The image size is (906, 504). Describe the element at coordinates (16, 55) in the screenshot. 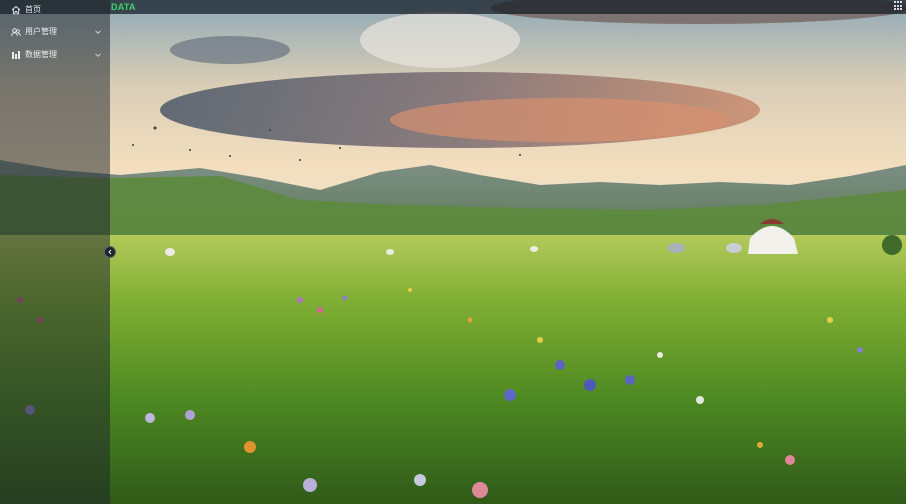

I see `bar-chart-icon` at that location.